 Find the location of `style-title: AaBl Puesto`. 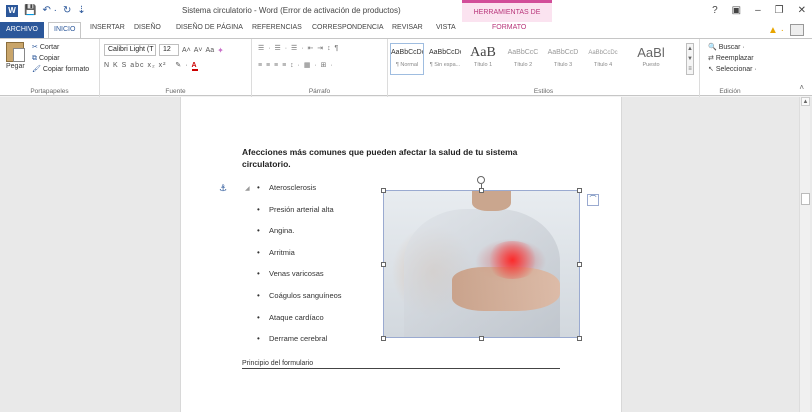

style-title: AaBl Puesto is located at coordinates (651, 59).